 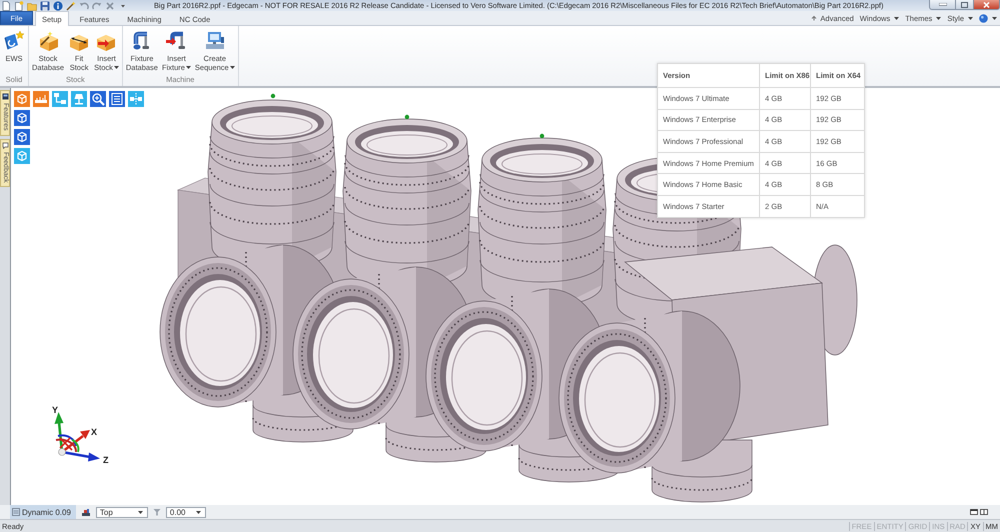 What do you see at coordinates (55, 410) in the screenshot?
I see `axis-label: Y` at bounding box center [55, 410].